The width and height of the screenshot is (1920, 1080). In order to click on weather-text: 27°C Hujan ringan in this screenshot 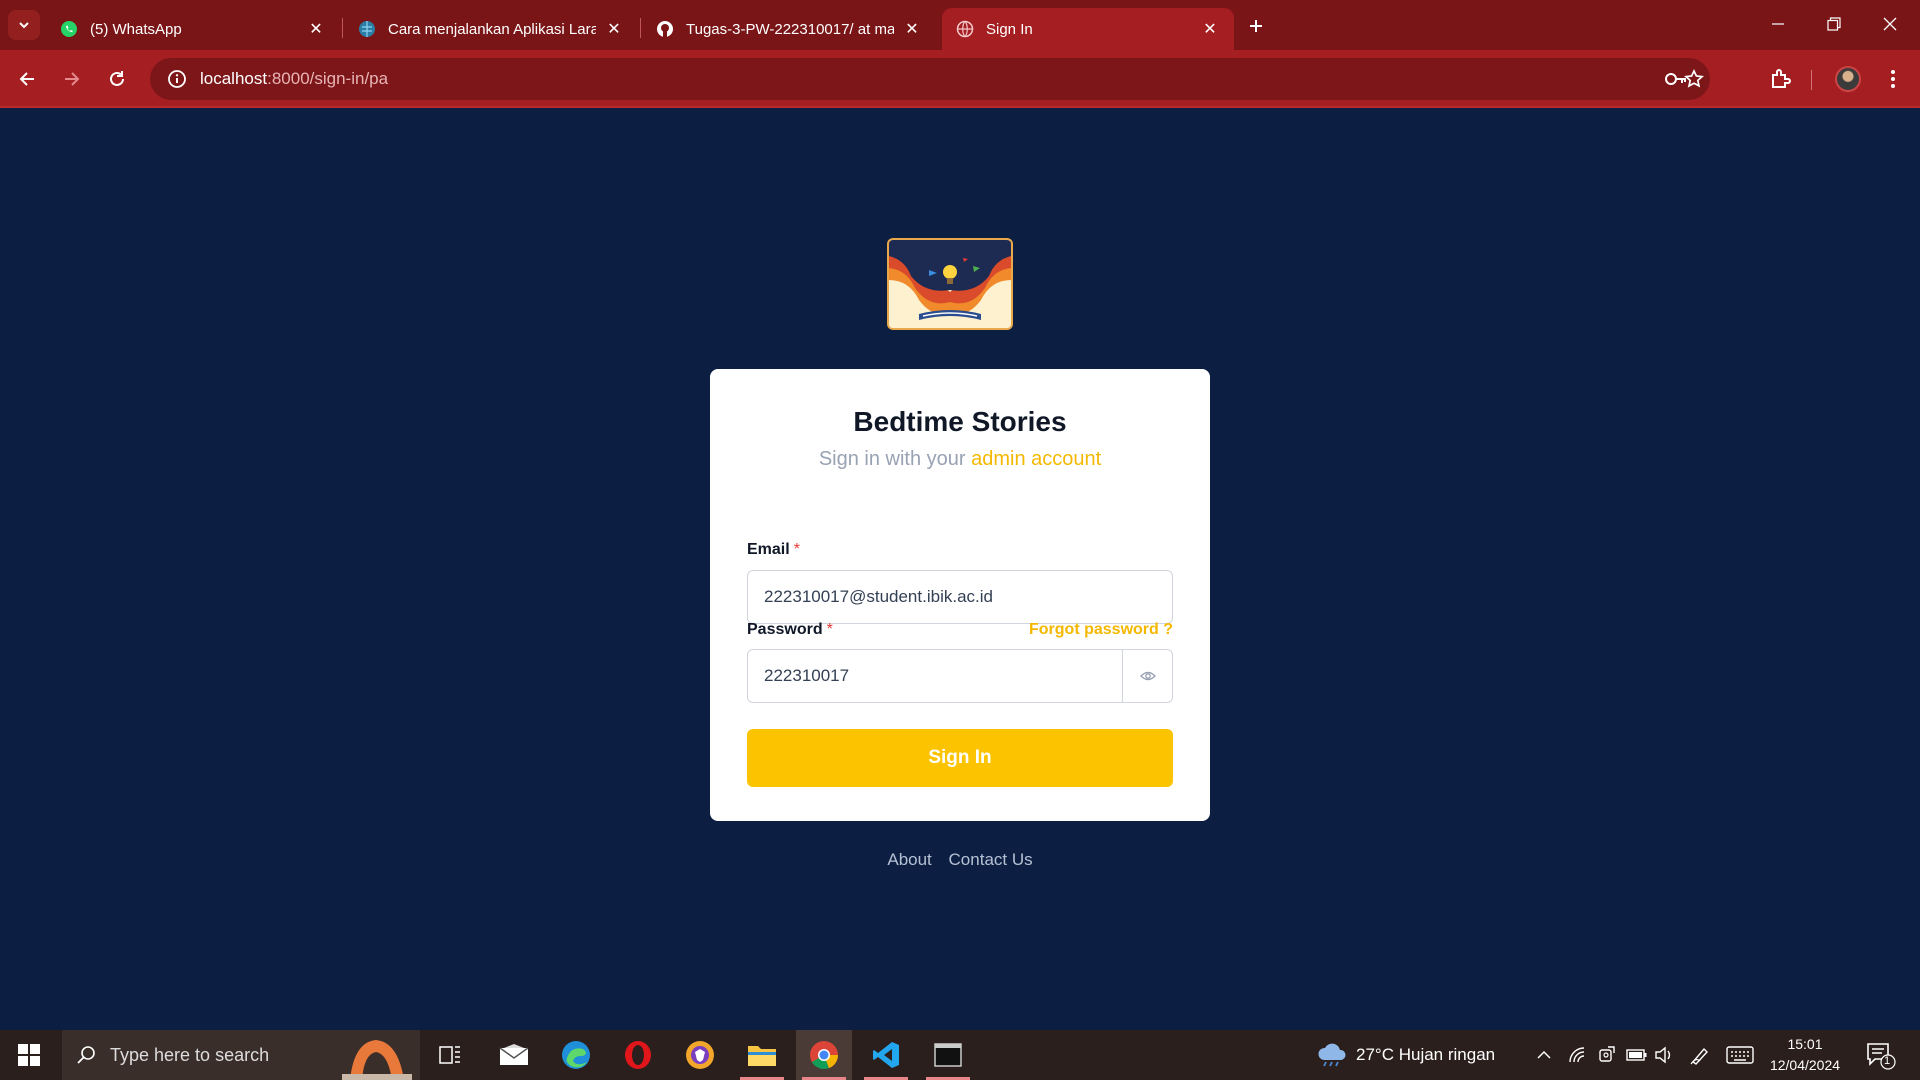, I will do `click(1426, 1054)`.